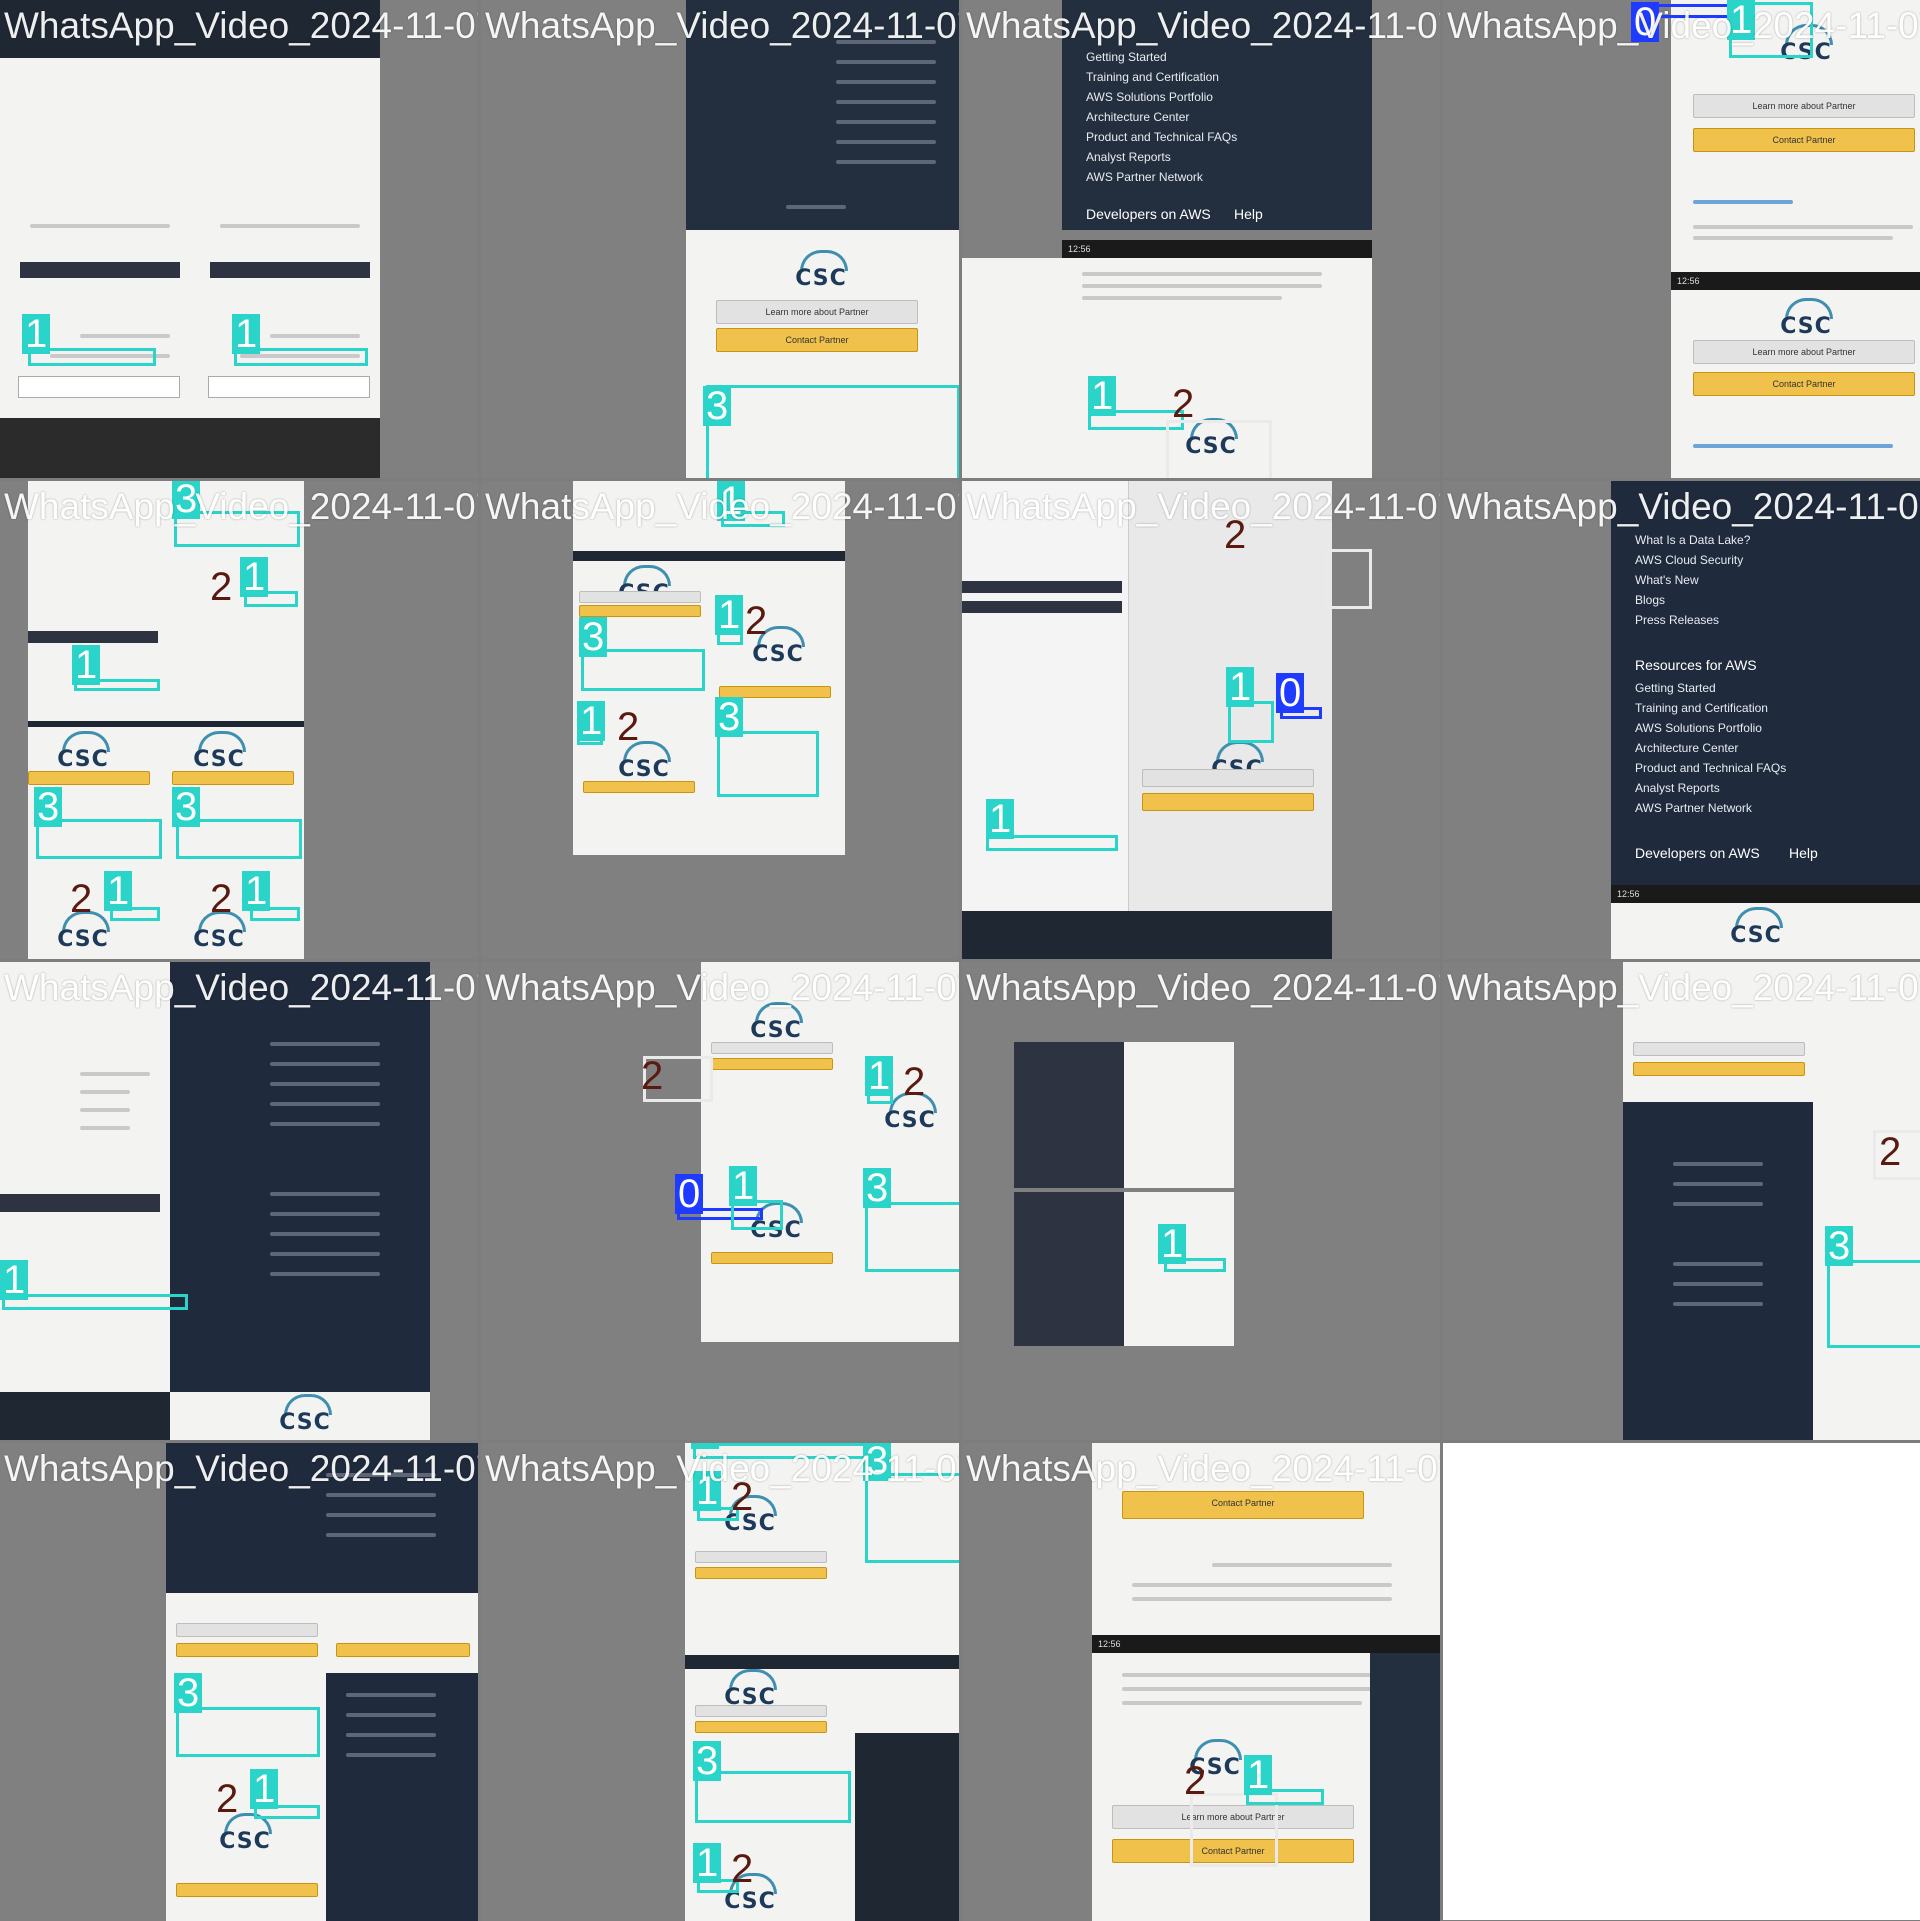 The image size is (1920, 1921). What do you see at coordinates (1650, 600) in the screenshot?
I see `menu-item: Blogs` at bounding box center [1650, 600].